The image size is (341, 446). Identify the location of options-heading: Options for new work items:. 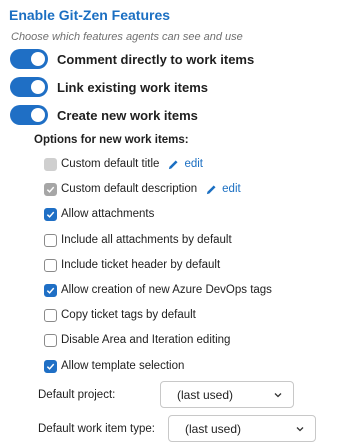
(111, 140).